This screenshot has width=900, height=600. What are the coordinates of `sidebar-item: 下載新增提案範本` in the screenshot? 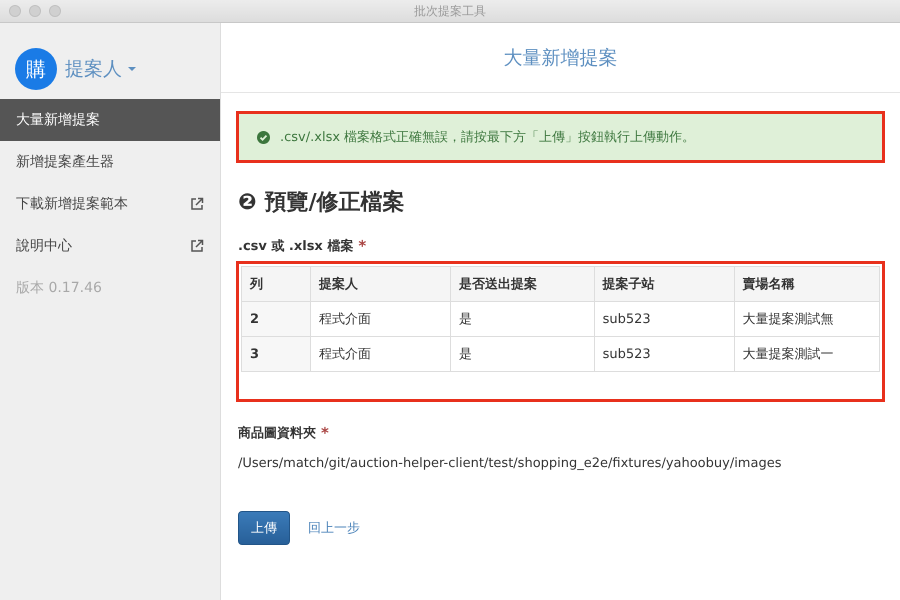 It's located at (110, 204).